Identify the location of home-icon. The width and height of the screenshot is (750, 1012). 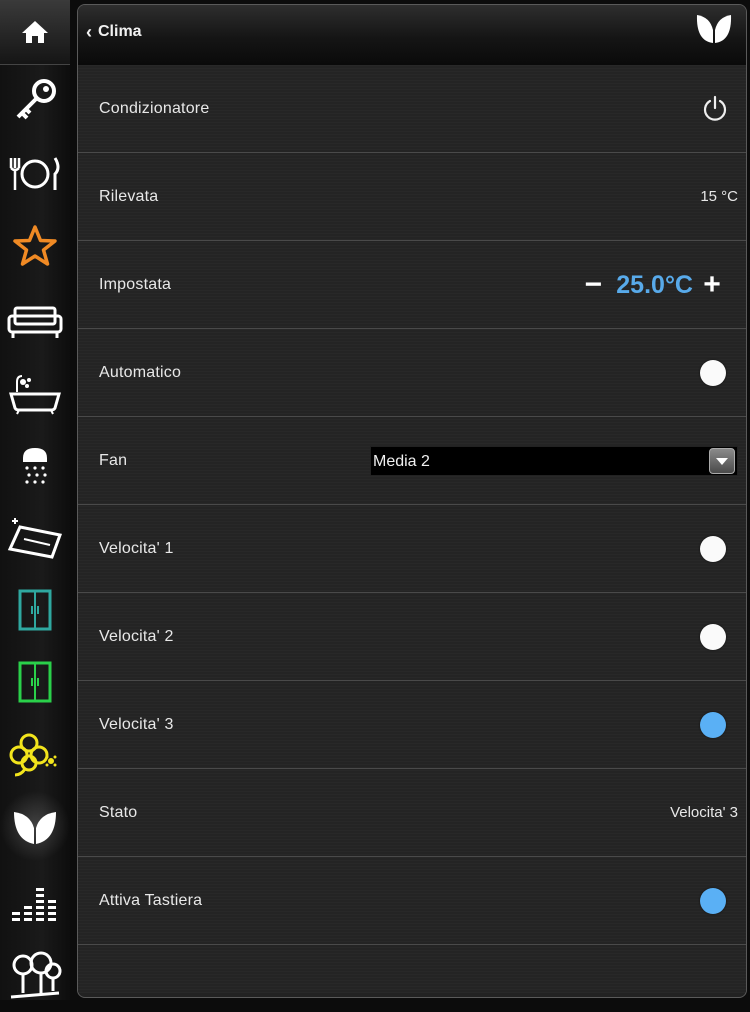
(35, 32).